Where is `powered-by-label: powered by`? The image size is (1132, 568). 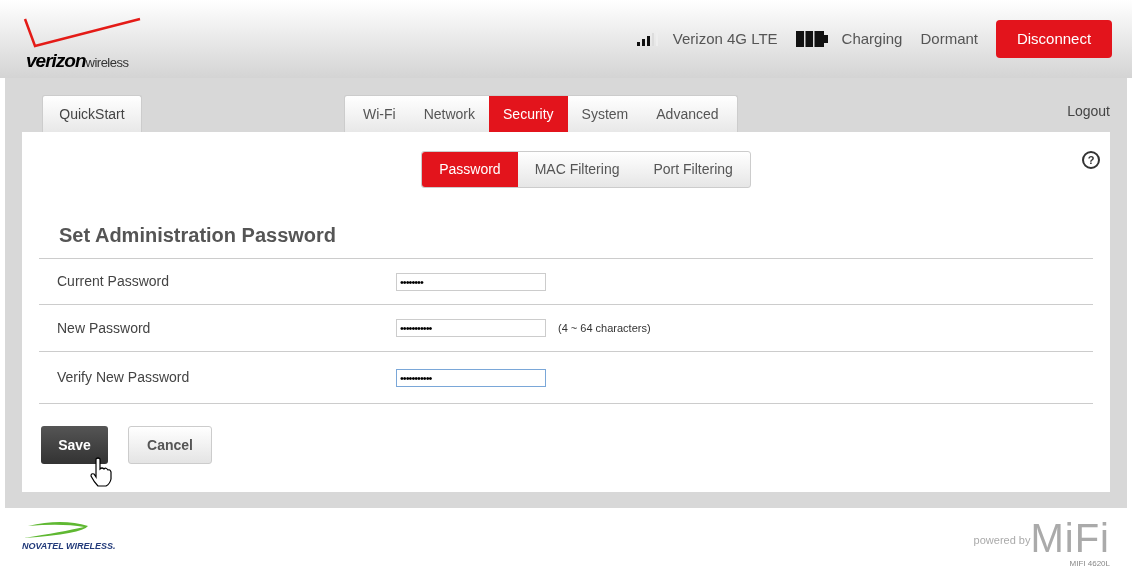 powered-by-label: powered by is located at coordinates (1002, 539).